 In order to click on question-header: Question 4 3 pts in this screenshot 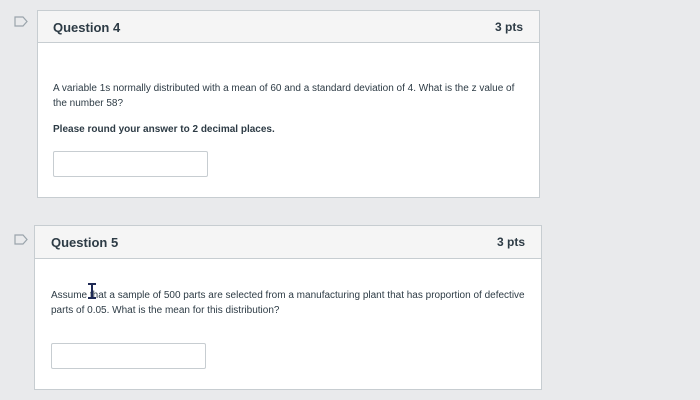, I will do `click(288, 27)`.